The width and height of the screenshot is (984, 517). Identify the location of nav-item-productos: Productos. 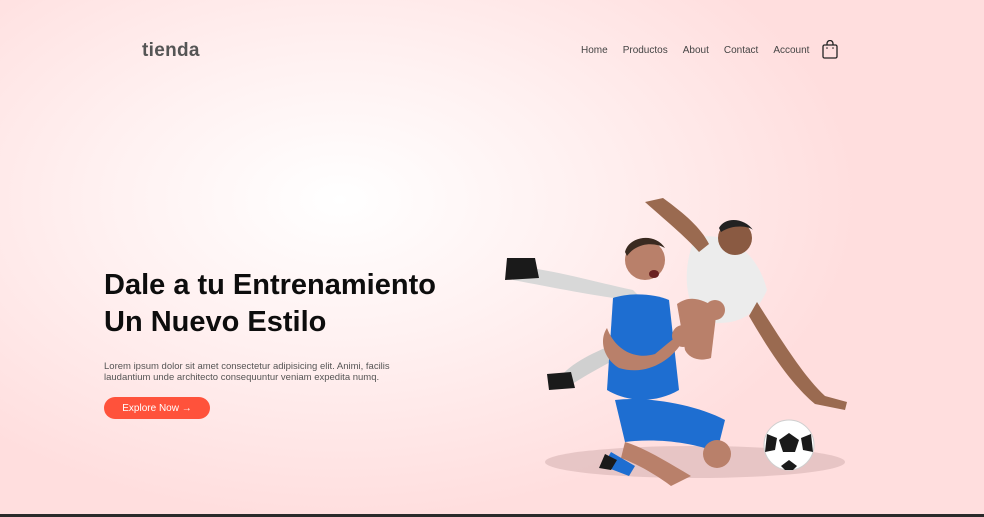
(645, 50).